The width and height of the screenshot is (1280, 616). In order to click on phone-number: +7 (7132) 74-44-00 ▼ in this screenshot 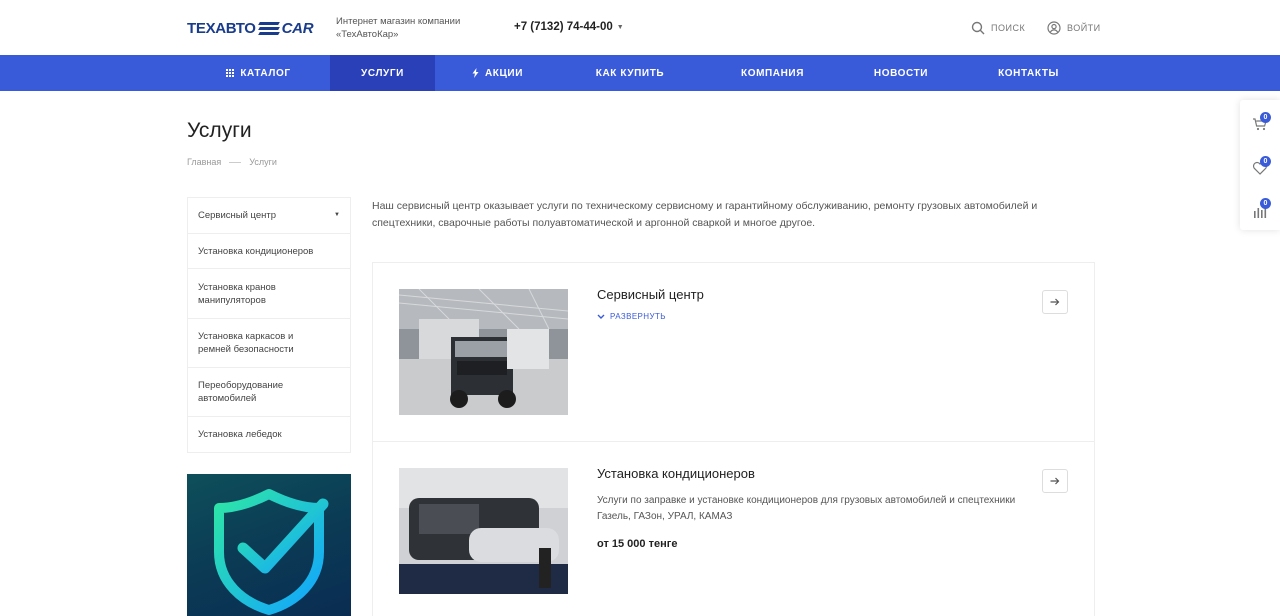, I will do `click(569, 27)`.